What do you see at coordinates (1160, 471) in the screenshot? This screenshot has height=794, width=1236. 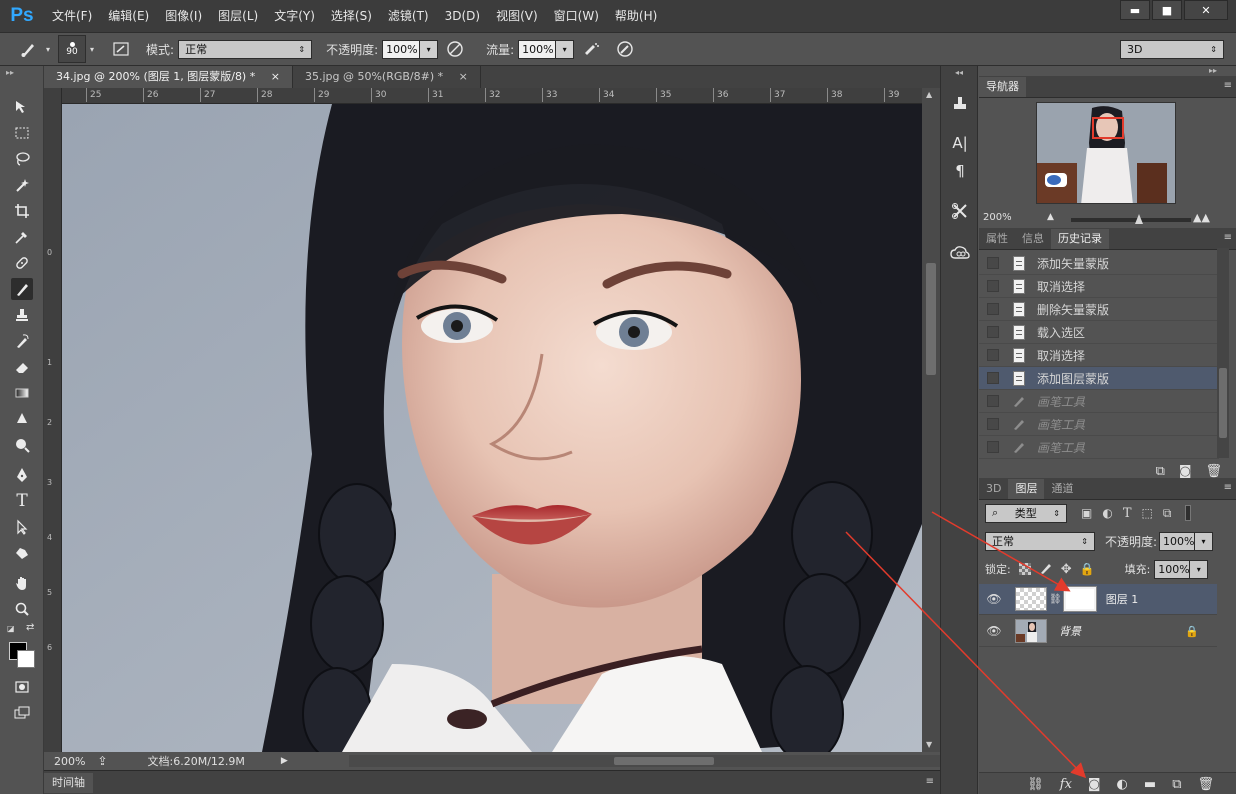 I see `new-document-from-state-icon: ⧉` at bounding box center [1160, 471].